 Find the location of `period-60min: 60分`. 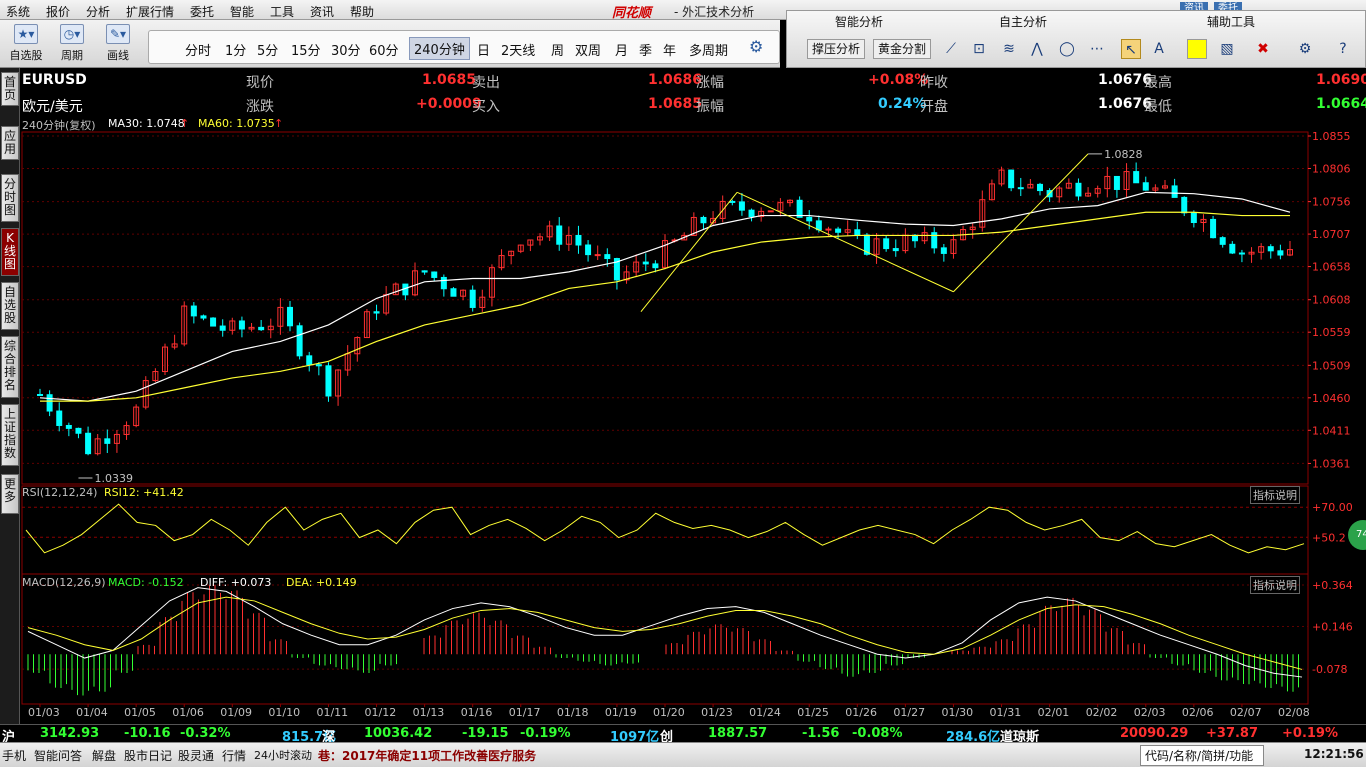

period-60min: 60分 is located at coordinates (384, 49).